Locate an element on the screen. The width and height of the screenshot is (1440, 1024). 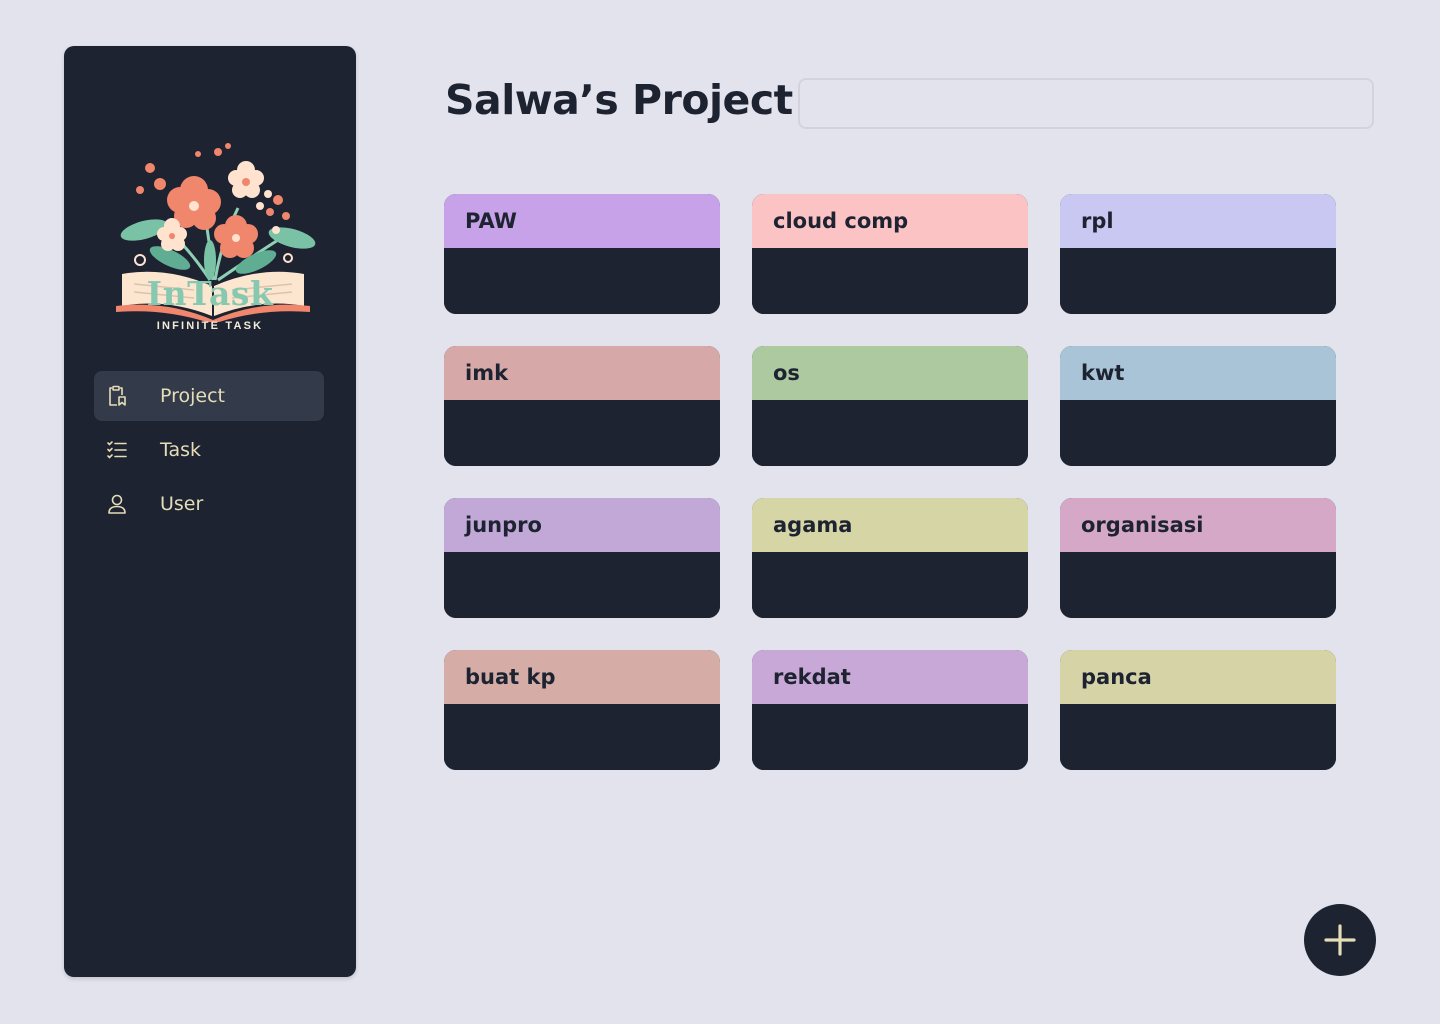
project-card: PAW is located at coordinates (582, 254).